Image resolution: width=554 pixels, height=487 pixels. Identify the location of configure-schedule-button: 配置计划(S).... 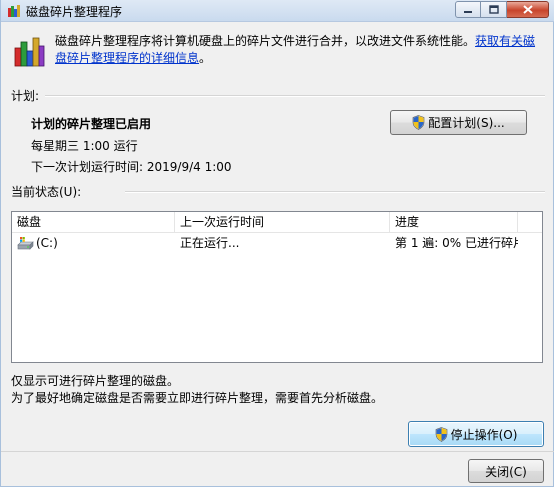
(458, 122).